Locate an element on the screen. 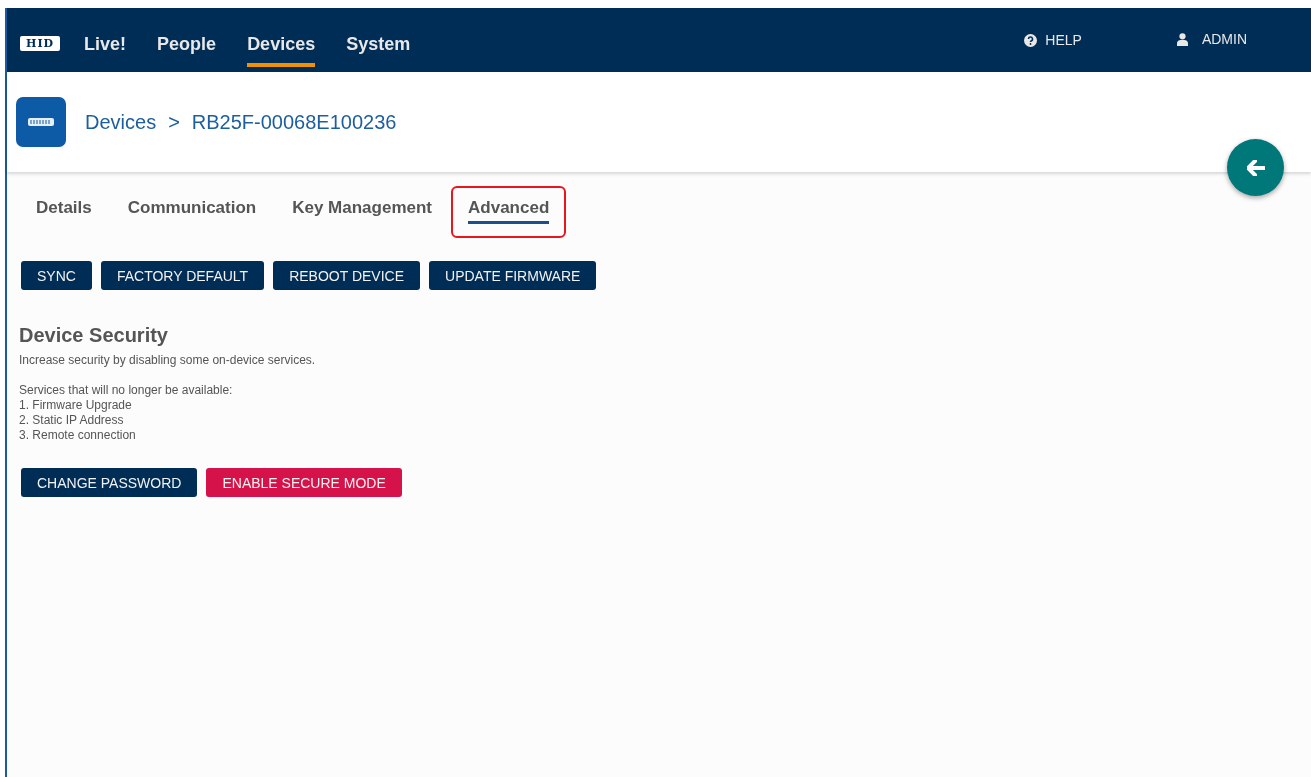 The image size is (1311, 777). tab: Communication is located at coordinates (192, 212).